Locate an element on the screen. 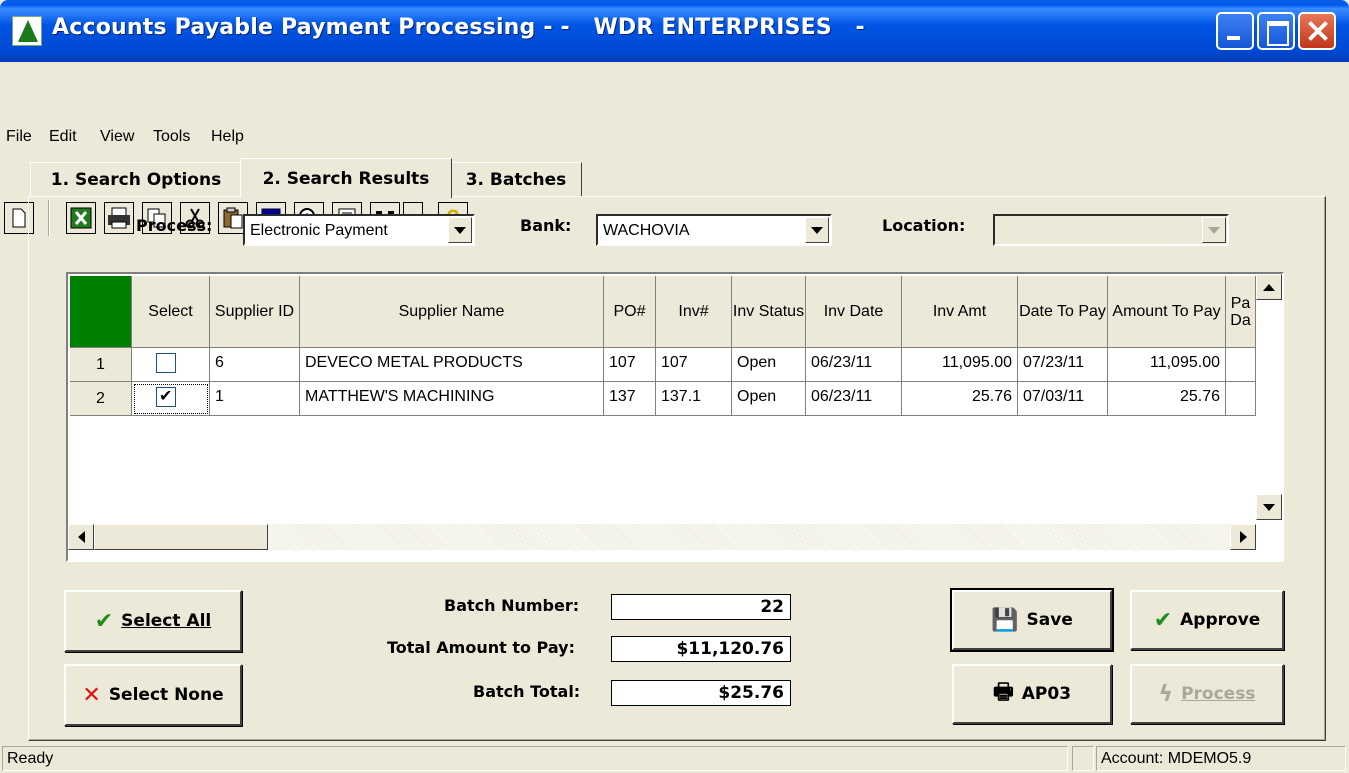  scroll-right-button is located at coordinates (1243, 537).